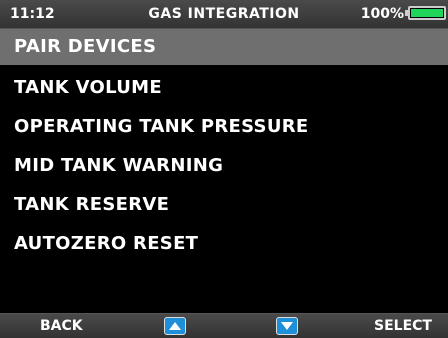 The image size is (448, 338). I want to click on up-arrow-icon, so click(175, 326).